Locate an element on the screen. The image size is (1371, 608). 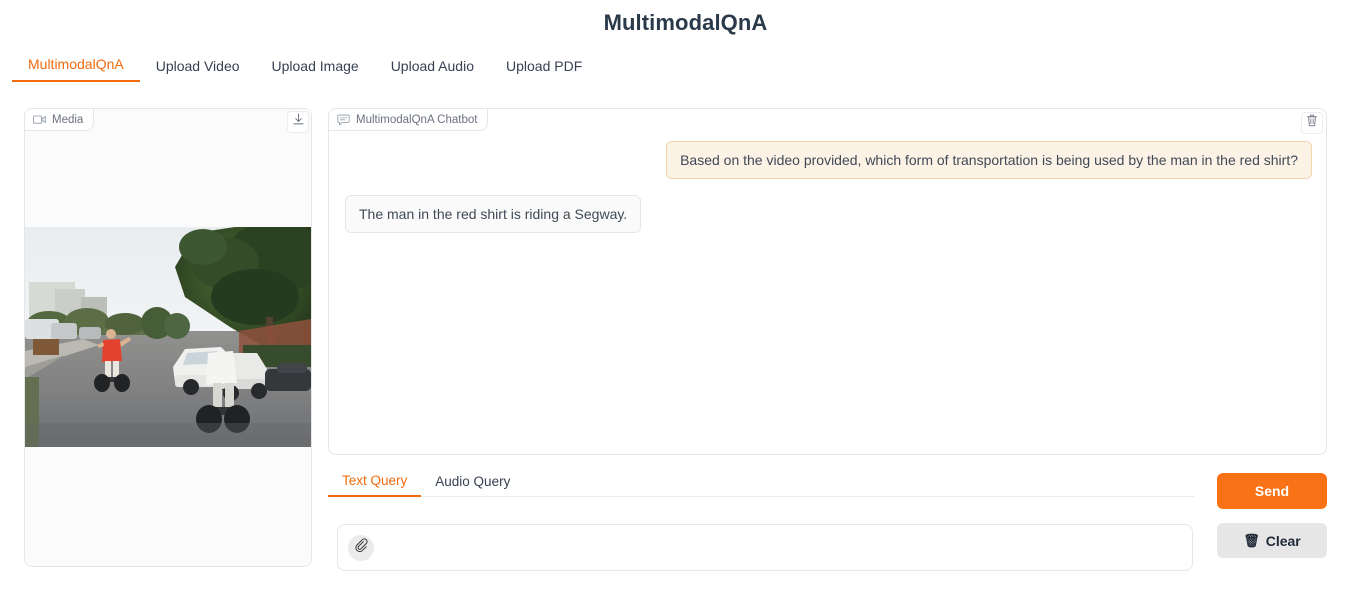
attach-file-button is located at coordinates (361, 547).